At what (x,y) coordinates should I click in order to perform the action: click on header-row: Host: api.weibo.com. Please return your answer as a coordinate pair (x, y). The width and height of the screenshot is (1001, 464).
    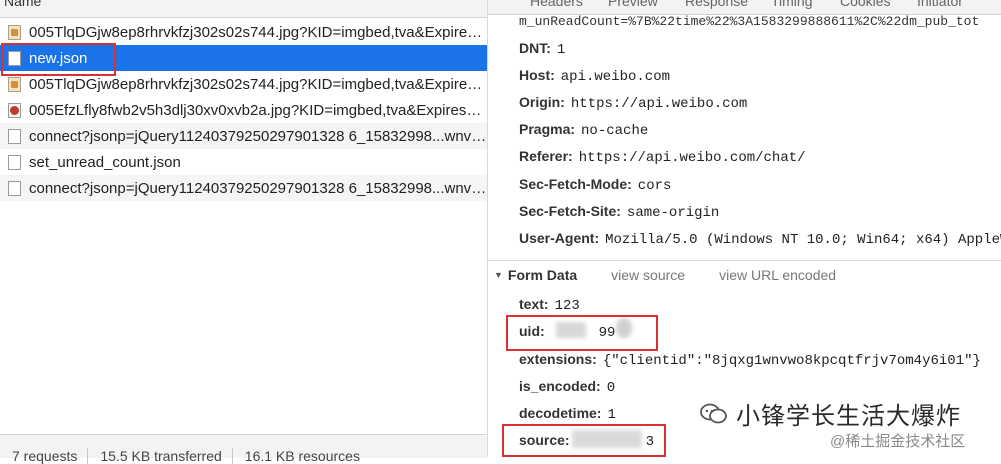
    Looking at the image, I should click on (594, 76).